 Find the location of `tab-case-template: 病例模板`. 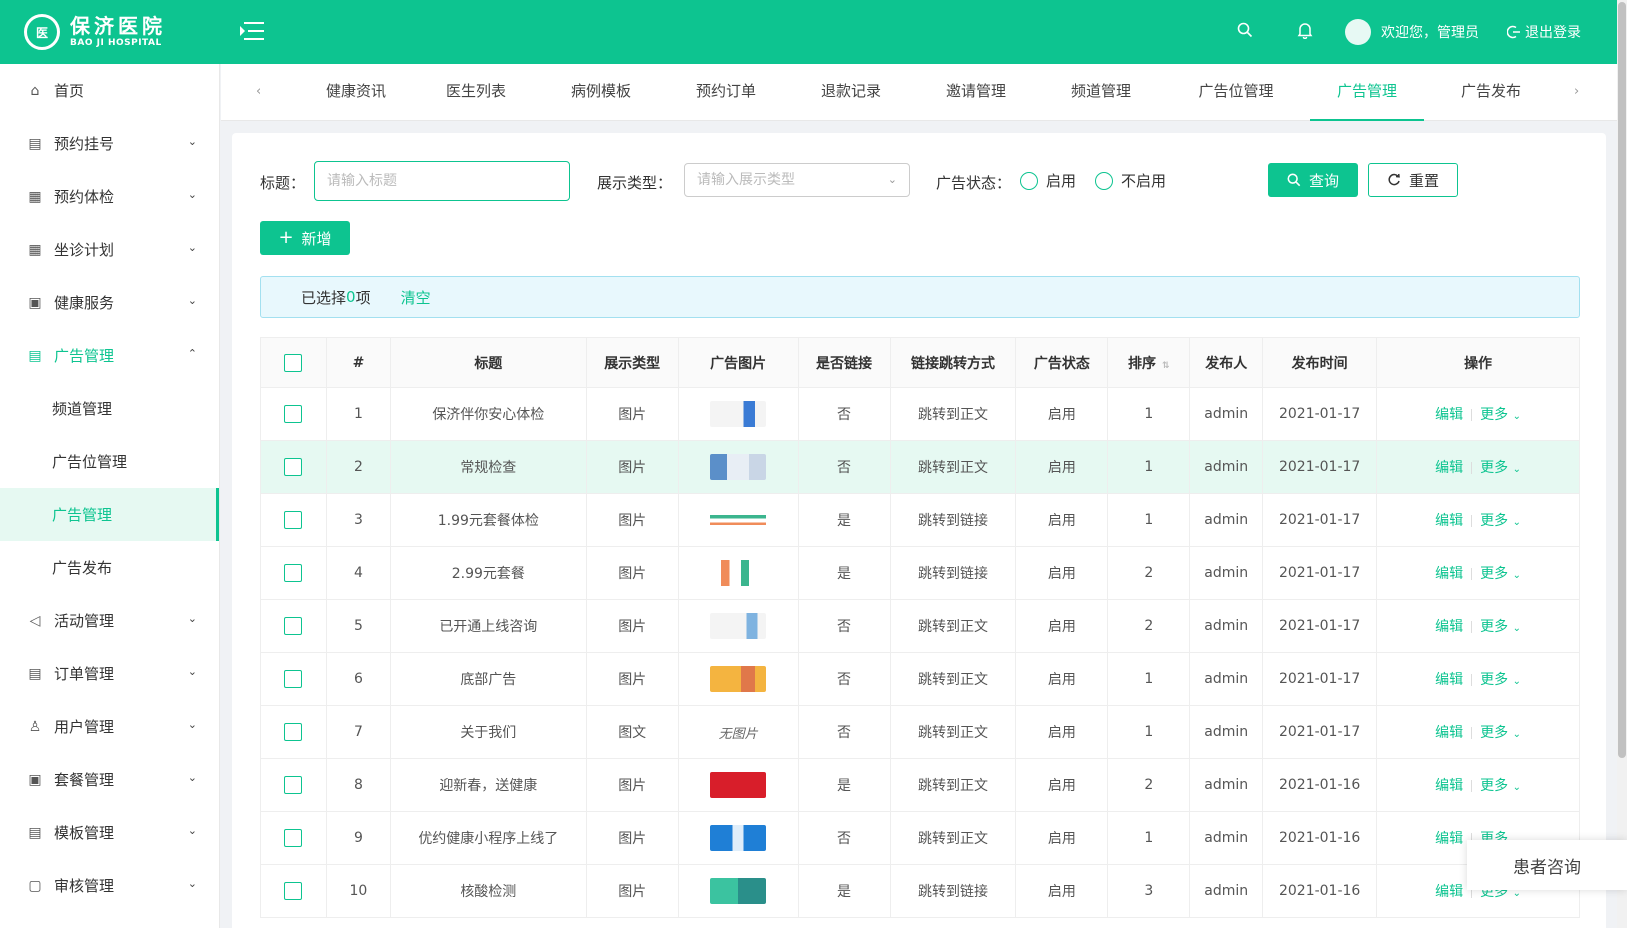

tab-case-template: 病例模板 is located at coordinates (601, 92).